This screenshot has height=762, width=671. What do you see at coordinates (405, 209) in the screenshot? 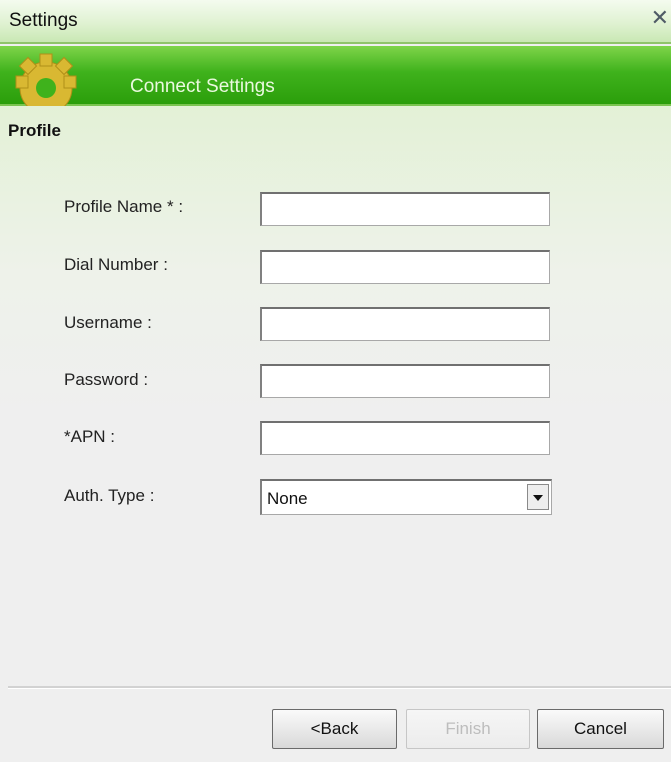
I see `profile-name-input` at bounding box center [405, 209].